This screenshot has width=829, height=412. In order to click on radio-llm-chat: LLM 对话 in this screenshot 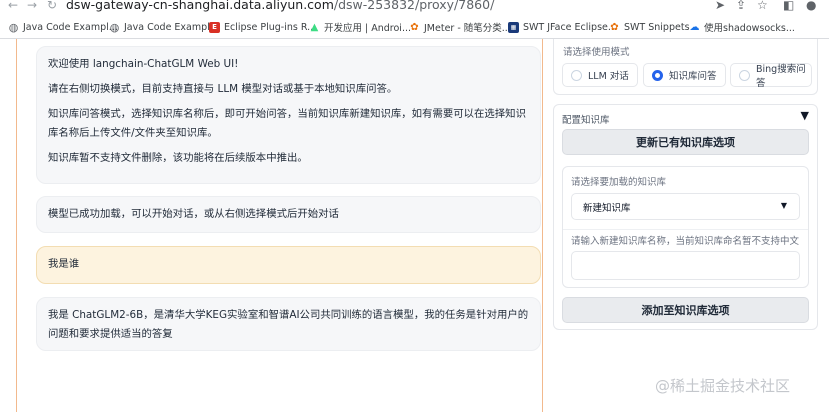, I will do `click(600, 75)`.